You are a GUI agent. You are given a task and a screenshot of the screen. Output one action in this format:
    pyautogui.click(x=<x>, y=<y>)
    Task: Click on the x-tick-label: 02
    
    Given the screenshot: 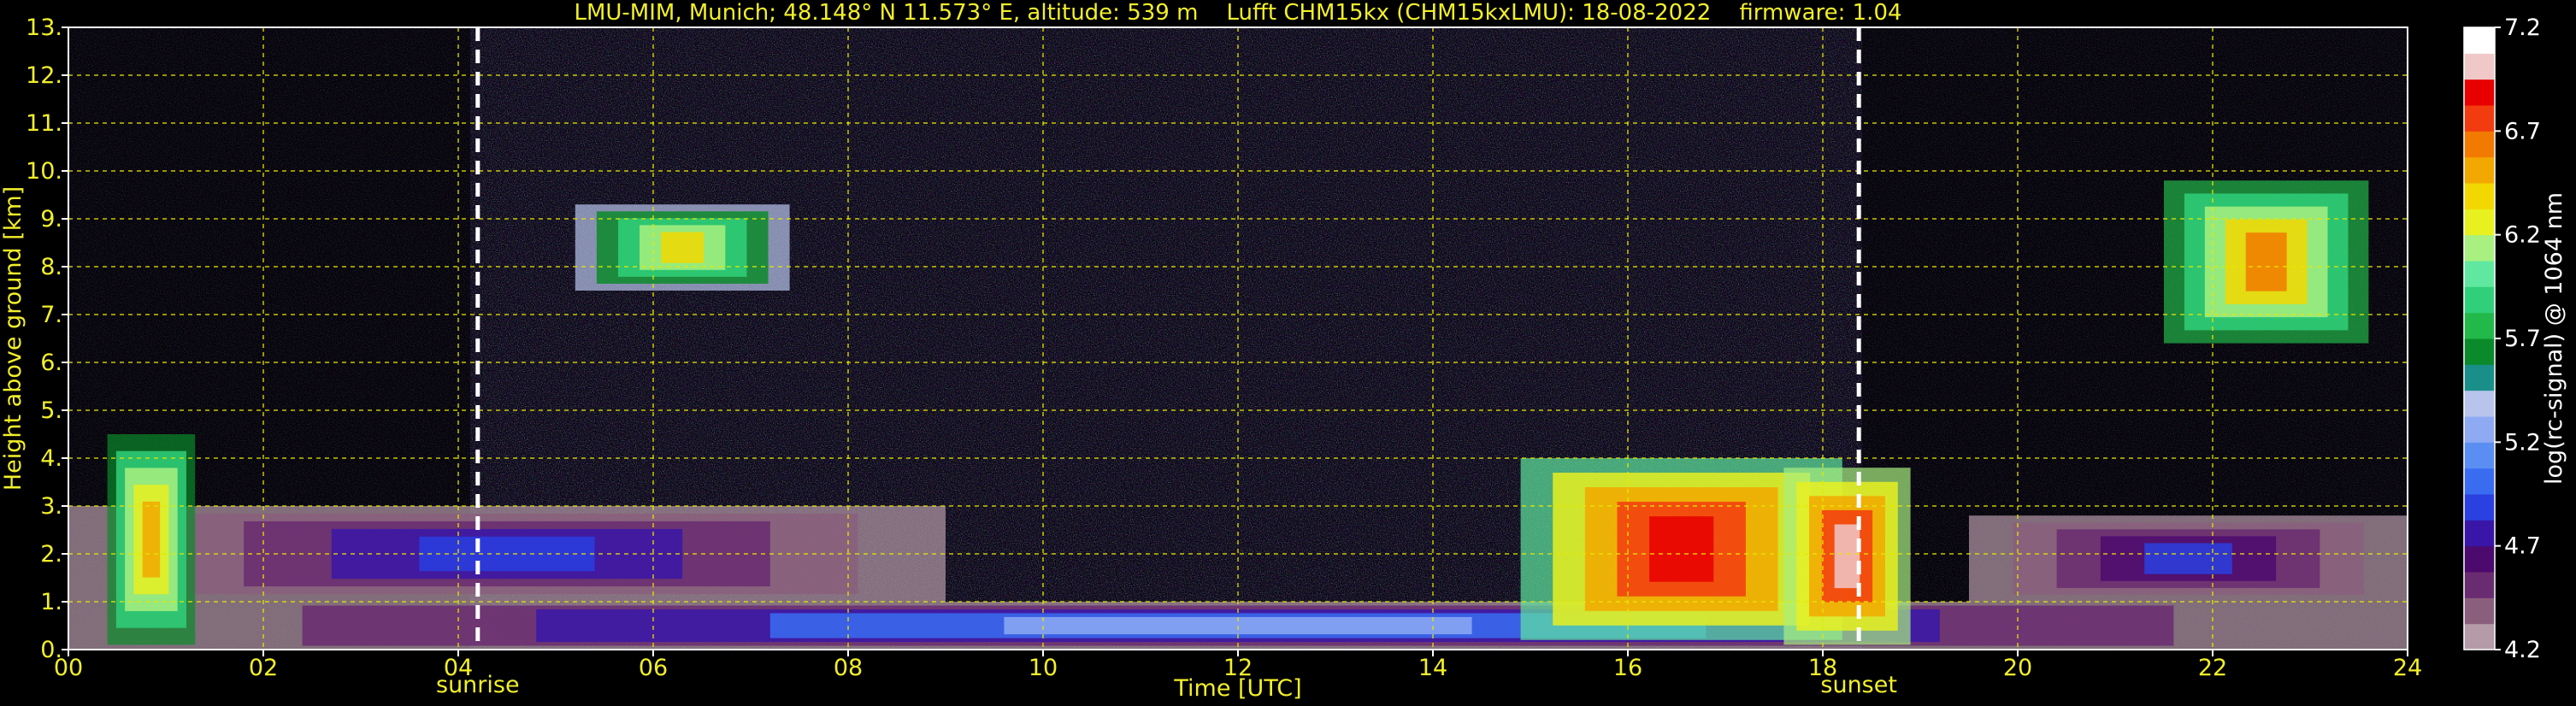 What is the action you would take?
    pyautogui.click(x=263, y=668)
    